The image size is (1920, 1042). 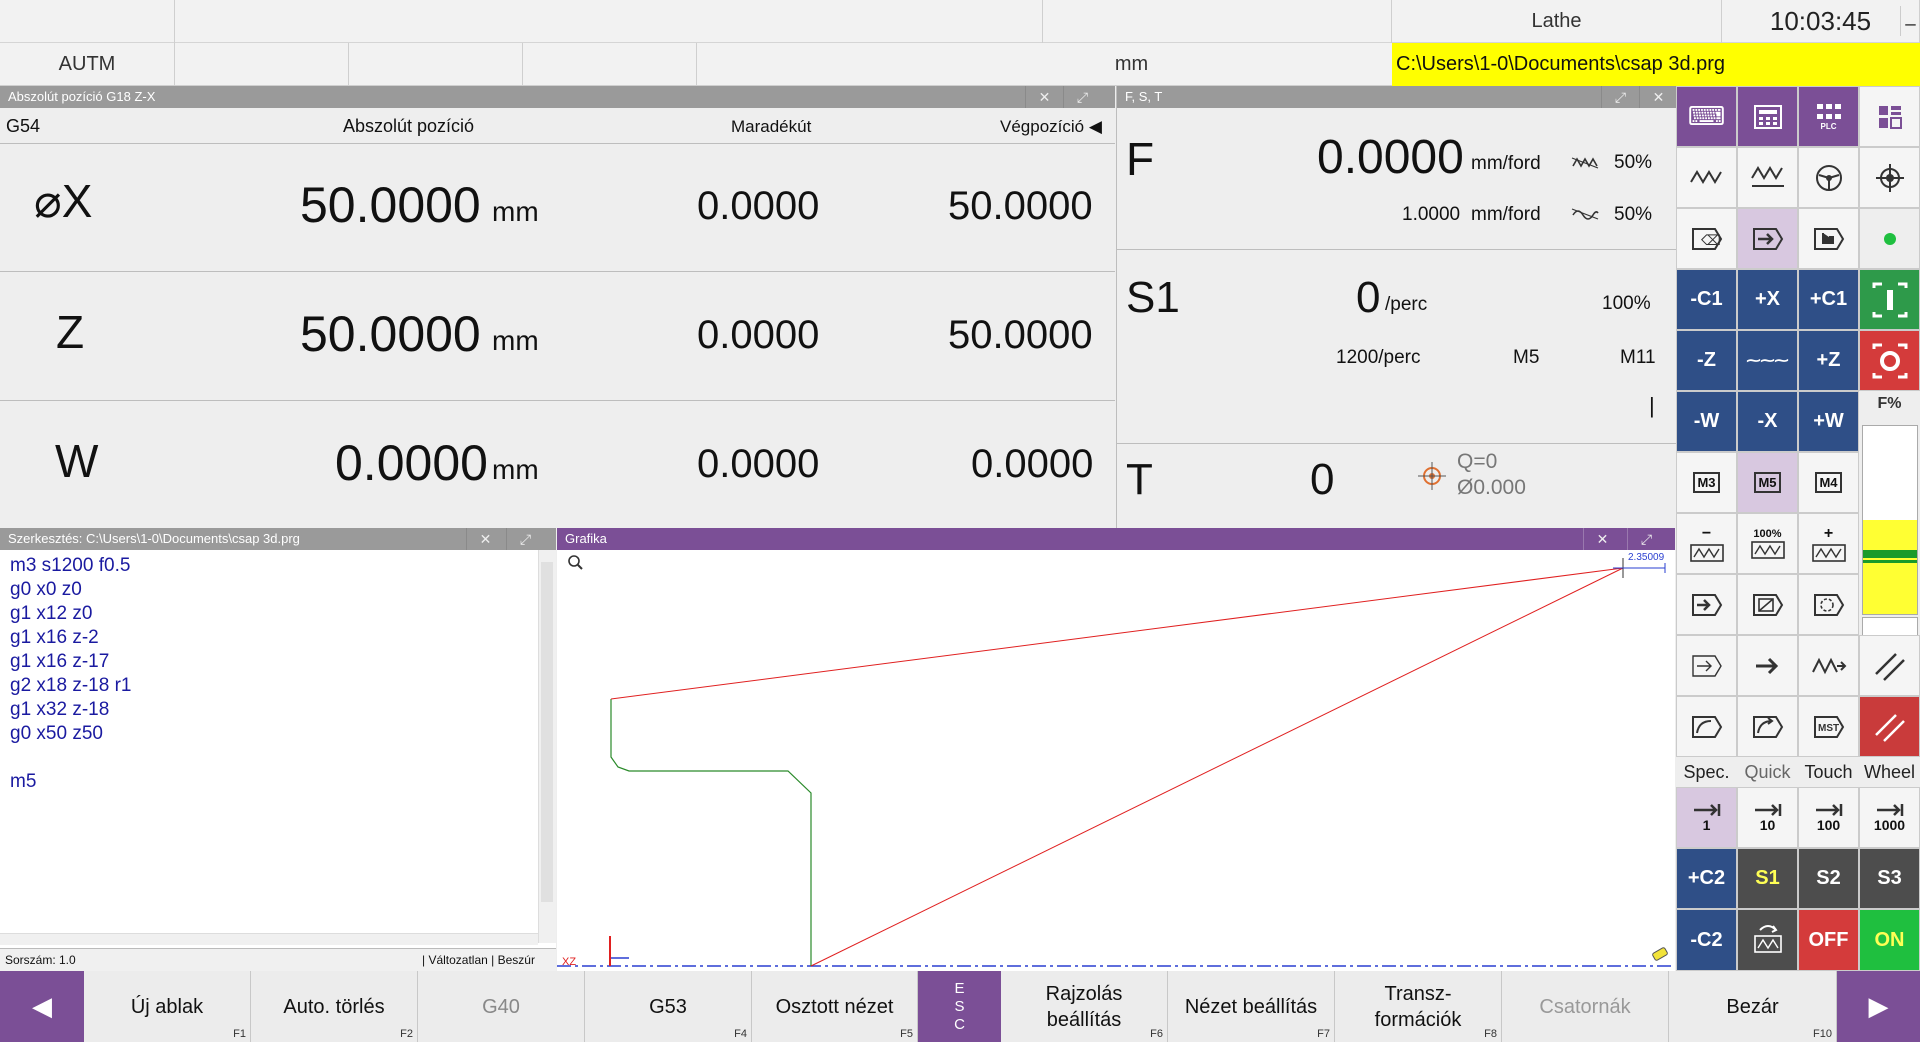 What do you see at coordinates (1828, 878) in the screenshot?
I see `s2-button: S2` at bounding box center [1828, 878].